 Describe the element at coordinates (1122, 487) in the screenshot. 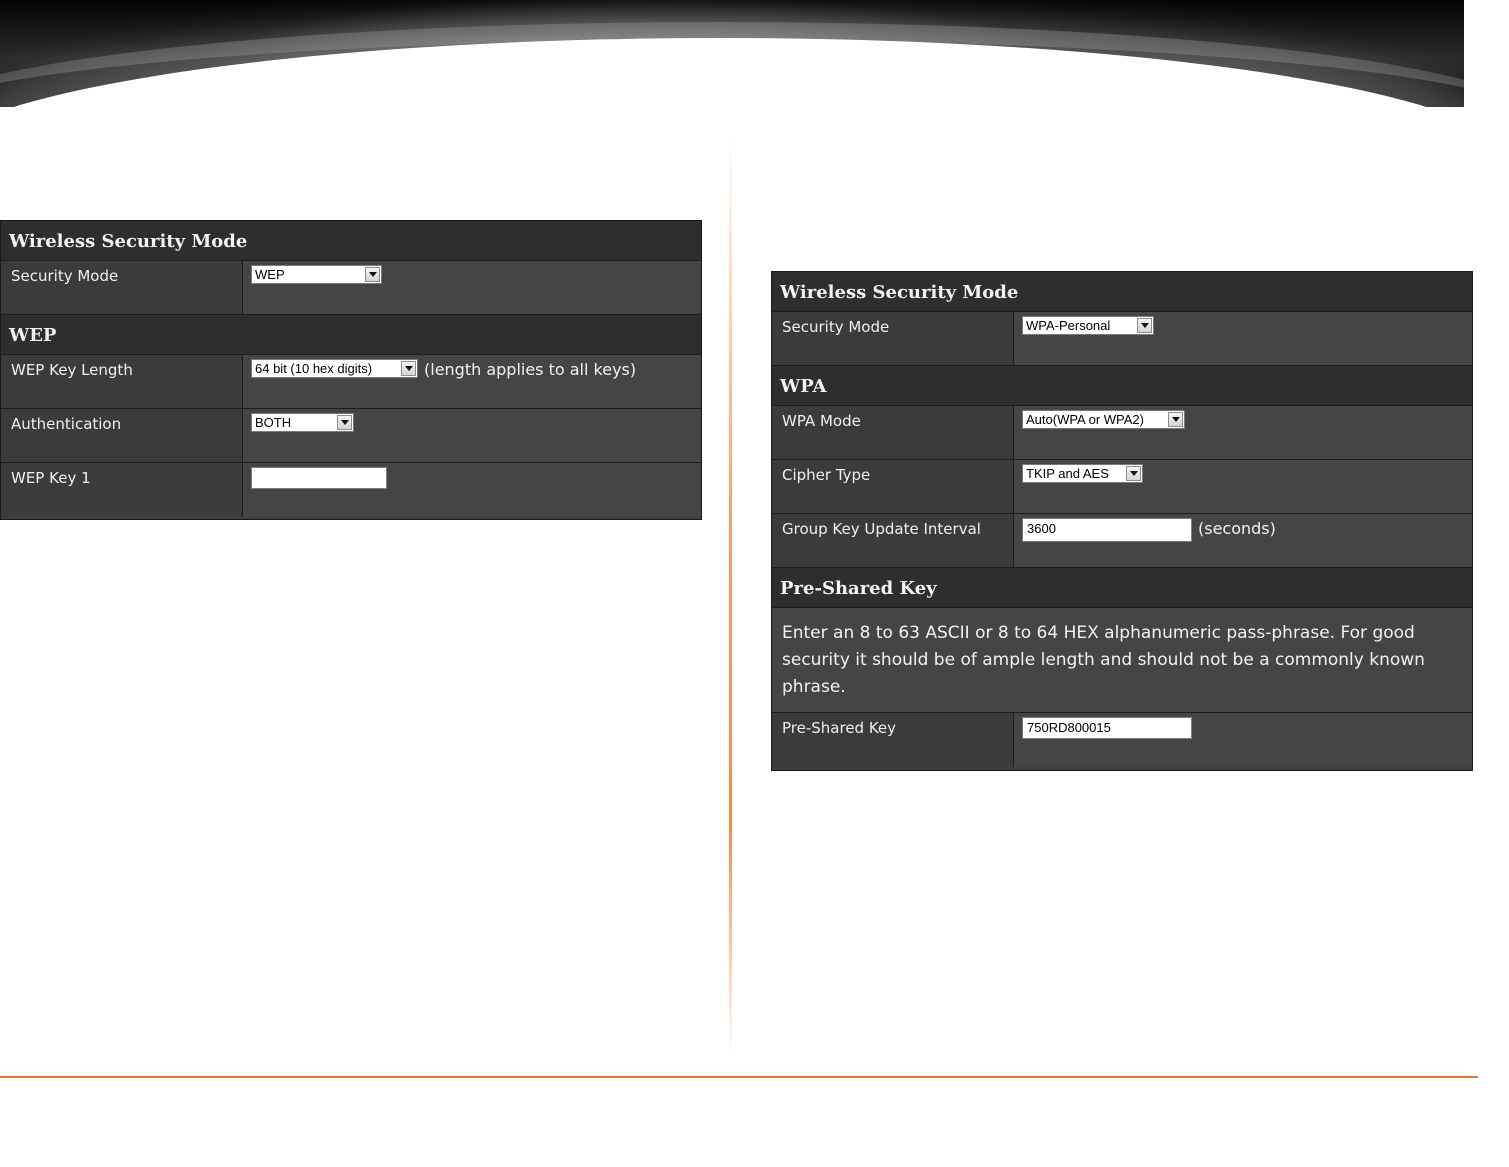

I see `cipher-type-row: Cipher Type TKIP and AES` at that location.